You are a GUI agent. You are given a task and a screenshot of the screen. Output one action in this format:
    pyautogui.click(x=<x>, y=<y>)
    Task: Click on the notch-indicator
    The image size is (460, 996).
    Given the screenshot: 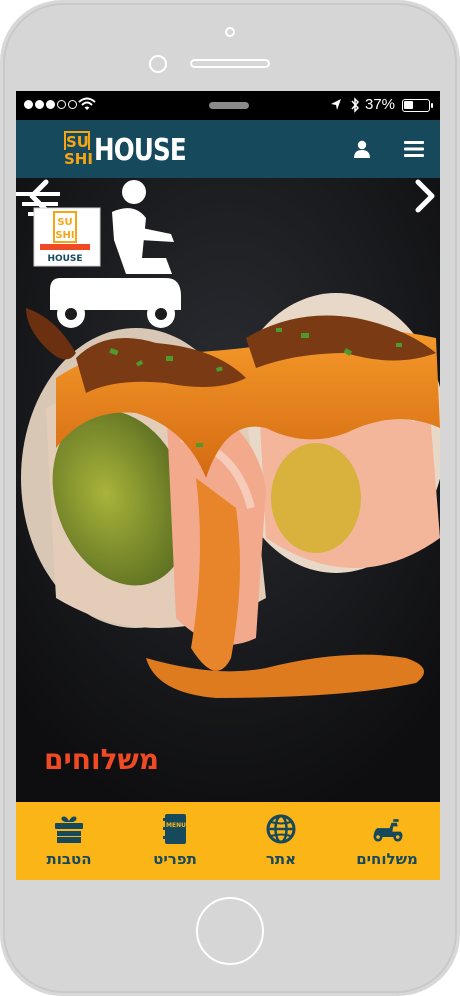 What is the action you would take?
    pyautogui.click(x=229, y=105)
    